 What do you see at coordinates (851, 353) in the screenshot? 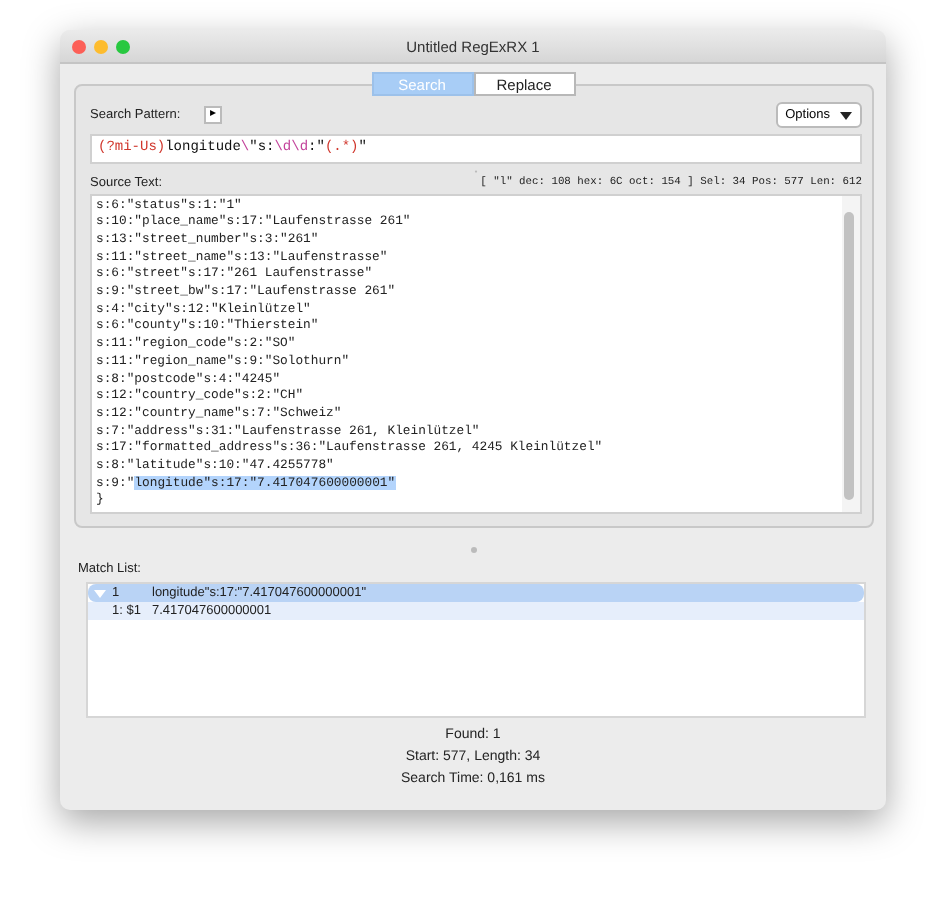
I see `scrollbar` at bounding box center [851, 353].